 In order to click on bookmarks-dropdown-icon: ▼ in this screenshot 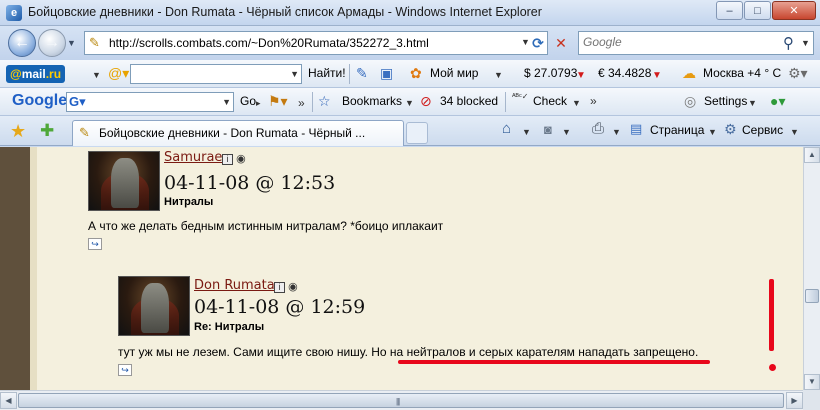, I will do `click(409, 103)`.